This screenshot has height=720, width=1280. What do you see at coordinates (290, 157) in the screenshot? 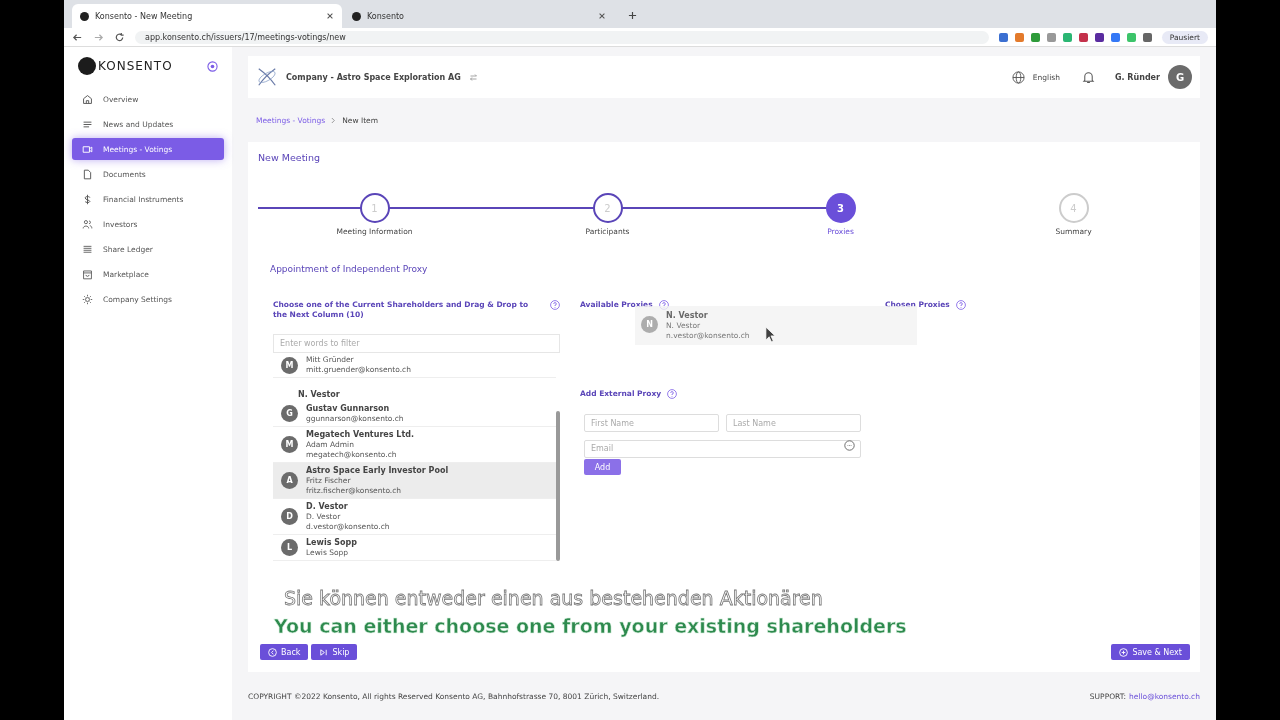
I see `page-title: New Meeting` at bounding box center [290, 157].